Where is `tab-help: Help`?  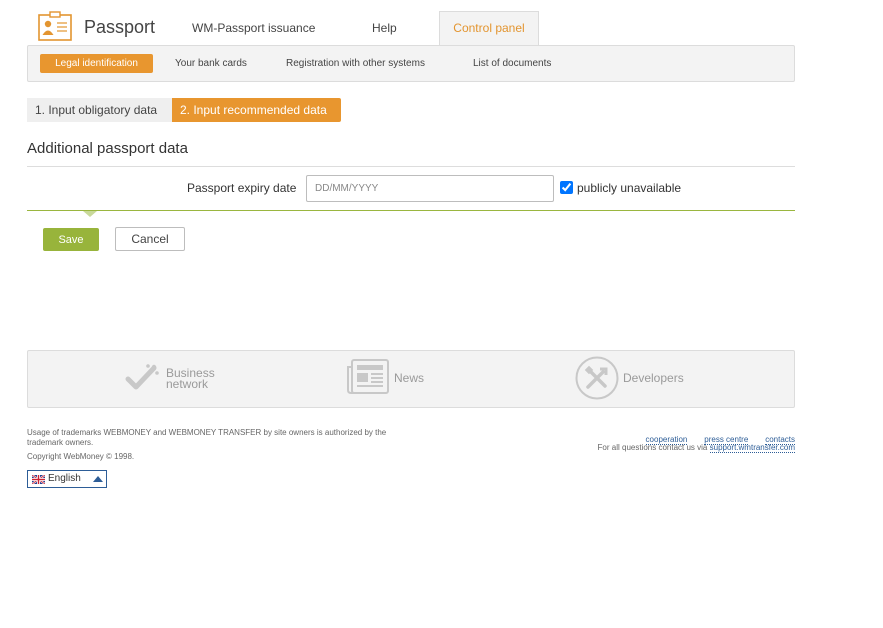 tab-help: Help is located at coordinates (384, 28).